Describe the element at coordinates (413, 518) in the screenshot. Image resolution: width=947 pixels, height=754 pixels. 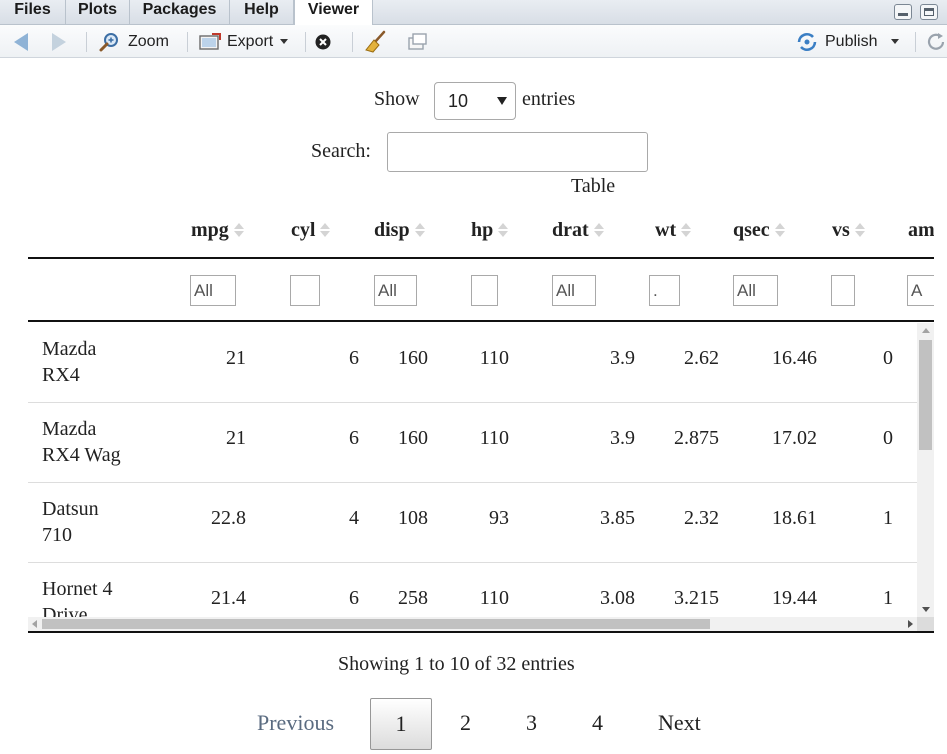
I see `cell-disp: 108` at that location.